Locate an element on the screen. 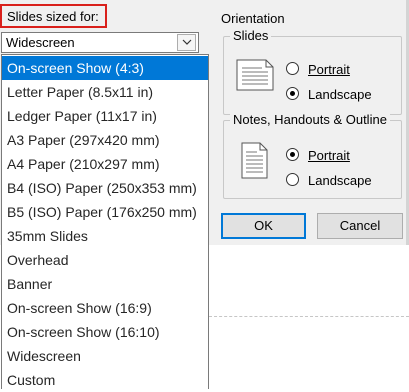 This screenshot has height=392, width=409. slides-orientation-group: Slides Portrait Landscape is located at coordinates (312, 71).